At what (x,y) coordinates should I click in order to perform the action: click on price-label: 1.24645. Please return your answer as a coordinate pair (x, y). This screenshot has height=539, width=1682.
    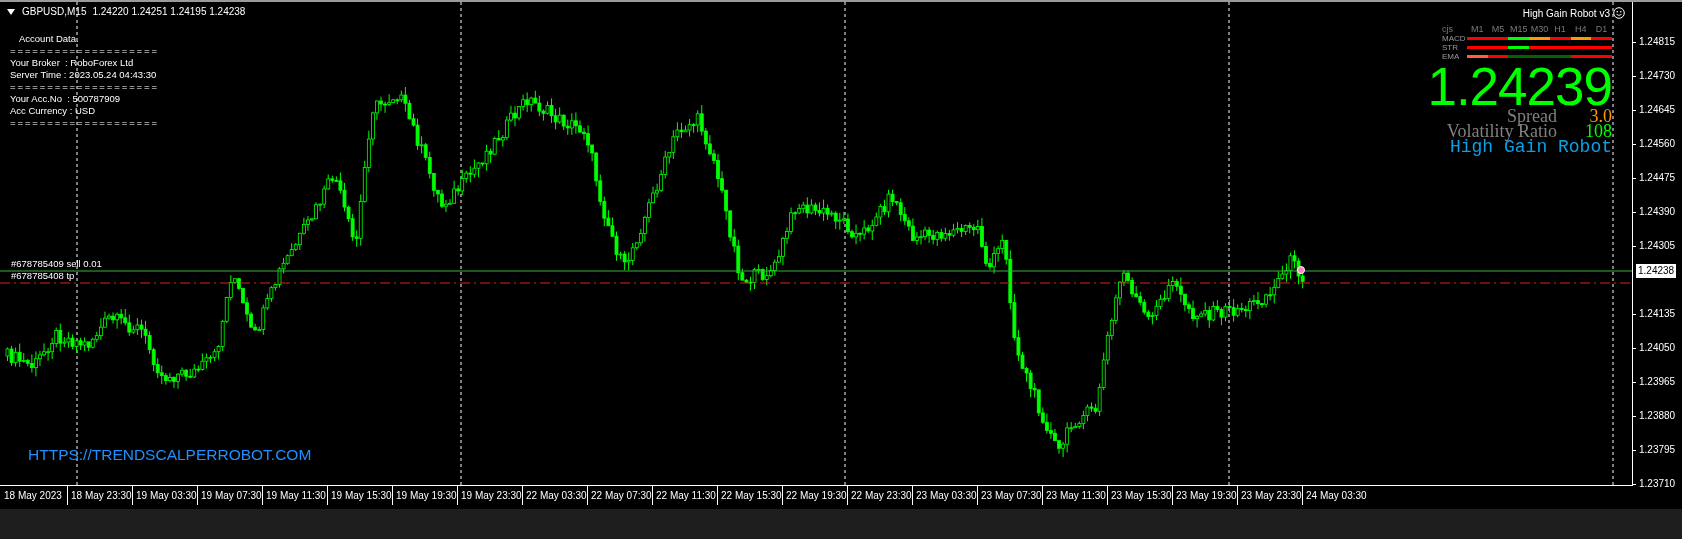
    Looking at the image, I should click on (1657, 110).